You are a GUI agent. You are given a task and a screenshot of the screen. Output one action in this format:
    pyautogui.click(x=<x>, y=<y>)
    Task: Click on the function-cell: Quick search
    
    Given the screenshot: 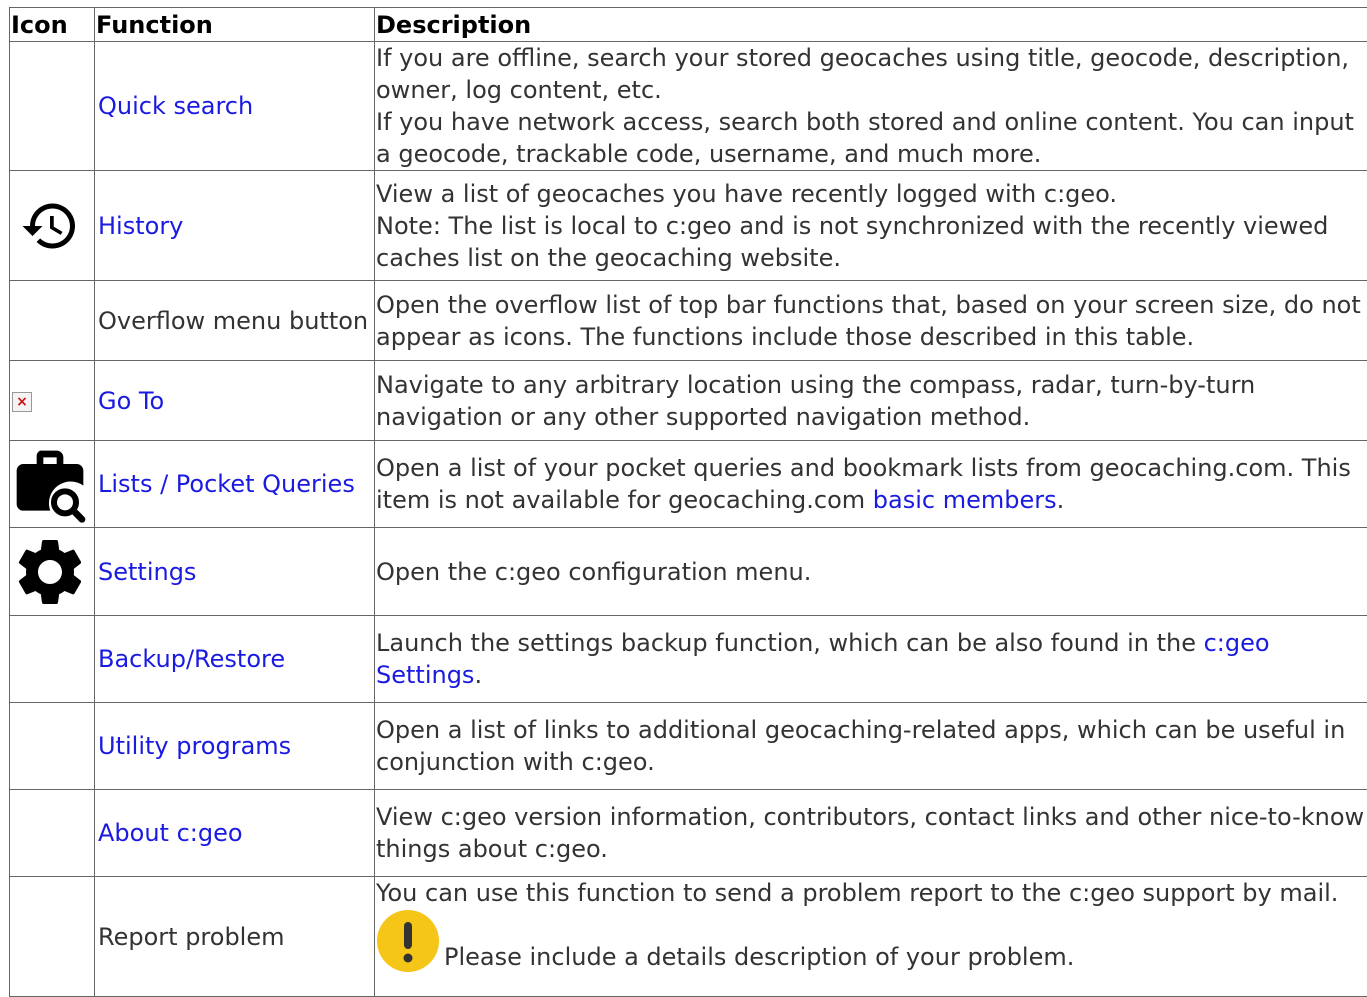 What is the action you would take?
    pyautogui.click(x=234, y=106)
    